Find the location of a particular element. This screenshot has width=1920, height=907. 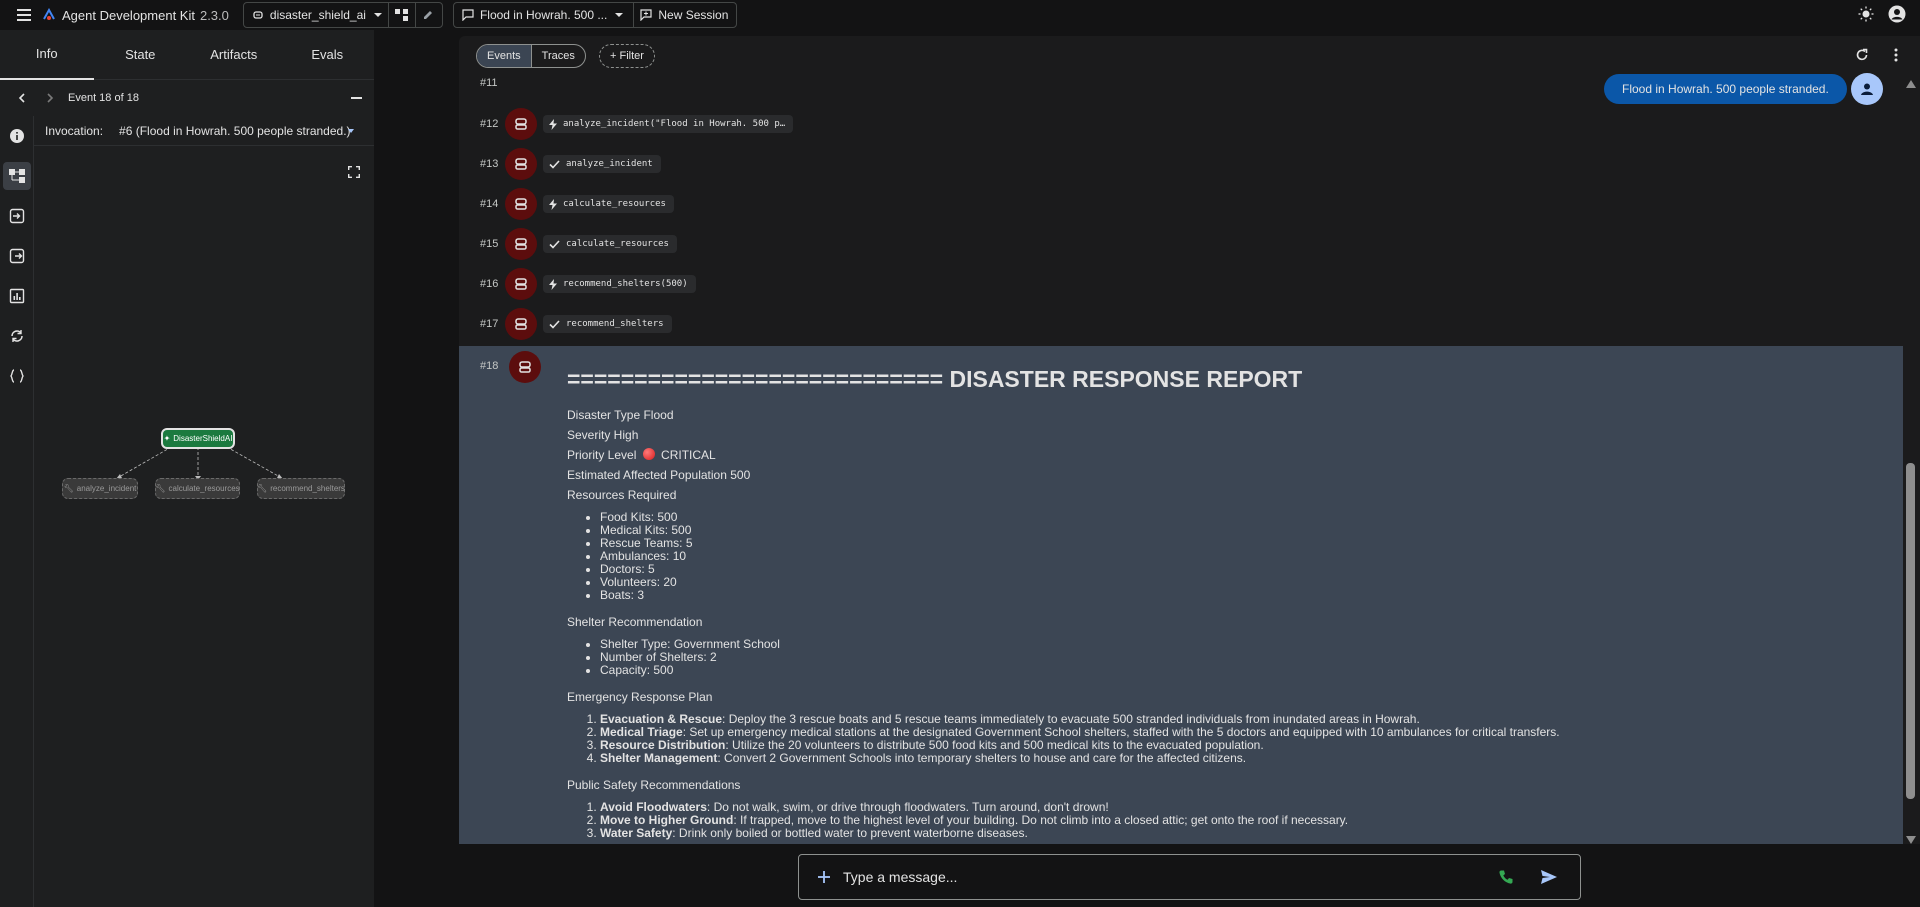

list-item: Volunteers: 20 is located at coordinates (1243, 582).